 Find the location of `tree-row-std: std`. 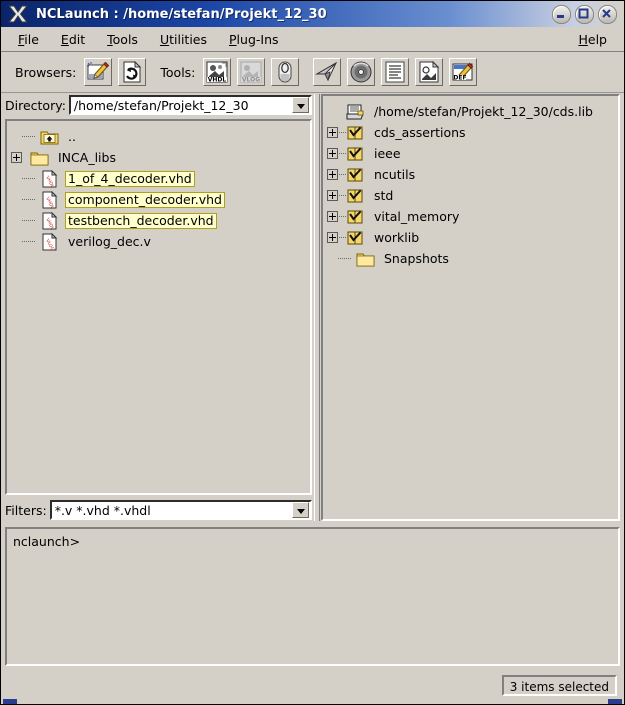

tree-row-std: std is located at coordinates (470, 195).